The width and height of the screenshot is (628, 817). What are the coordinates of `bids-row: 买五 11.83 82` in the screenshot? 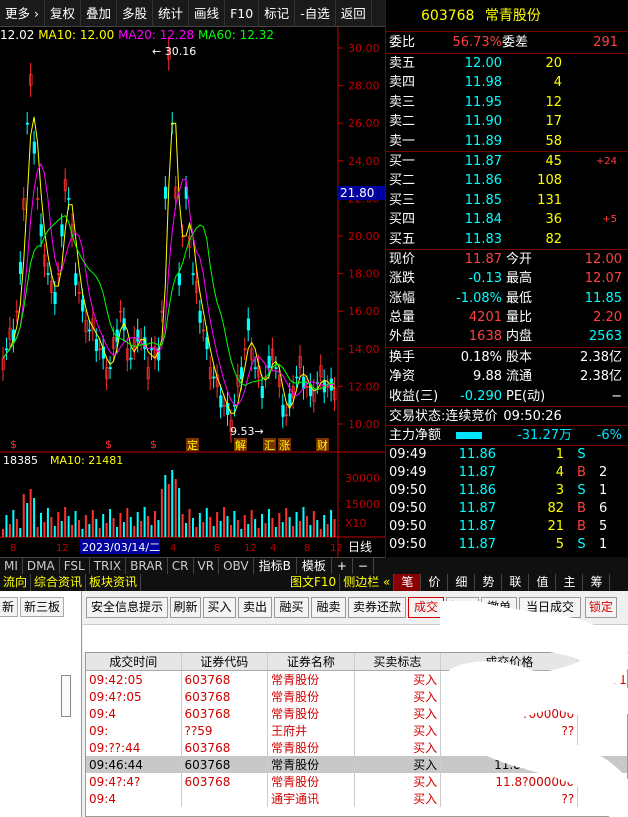 It's located at (507, 239).